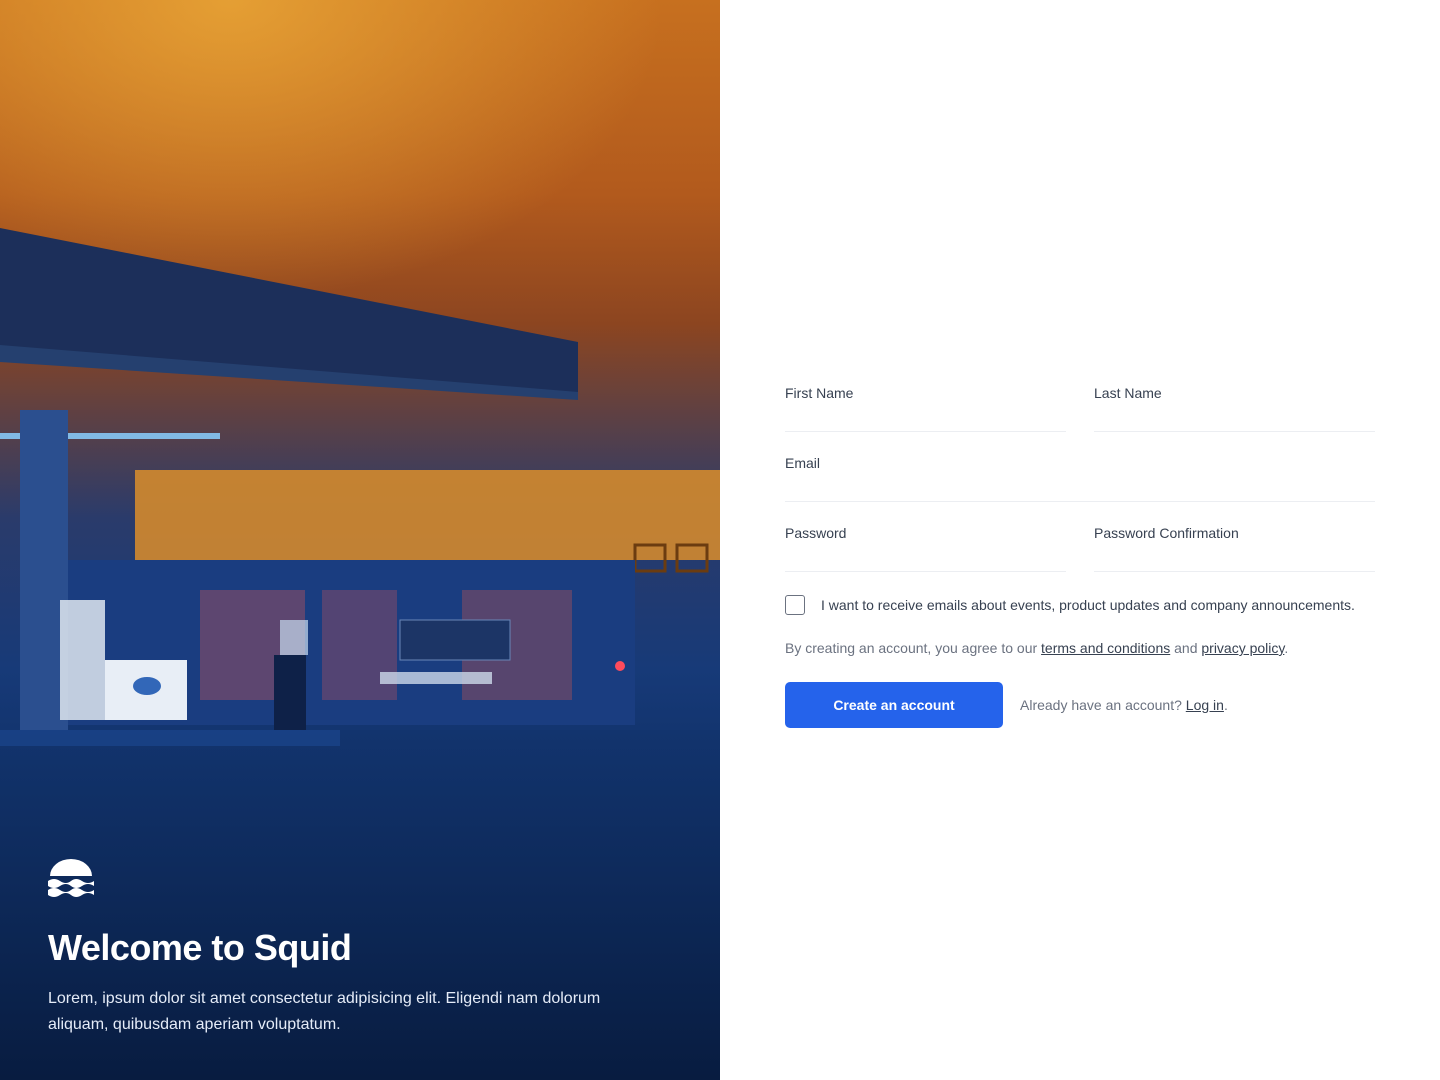 The image size is (1440, 1080). I want to click on email-row: Email, so click(1080, 478).